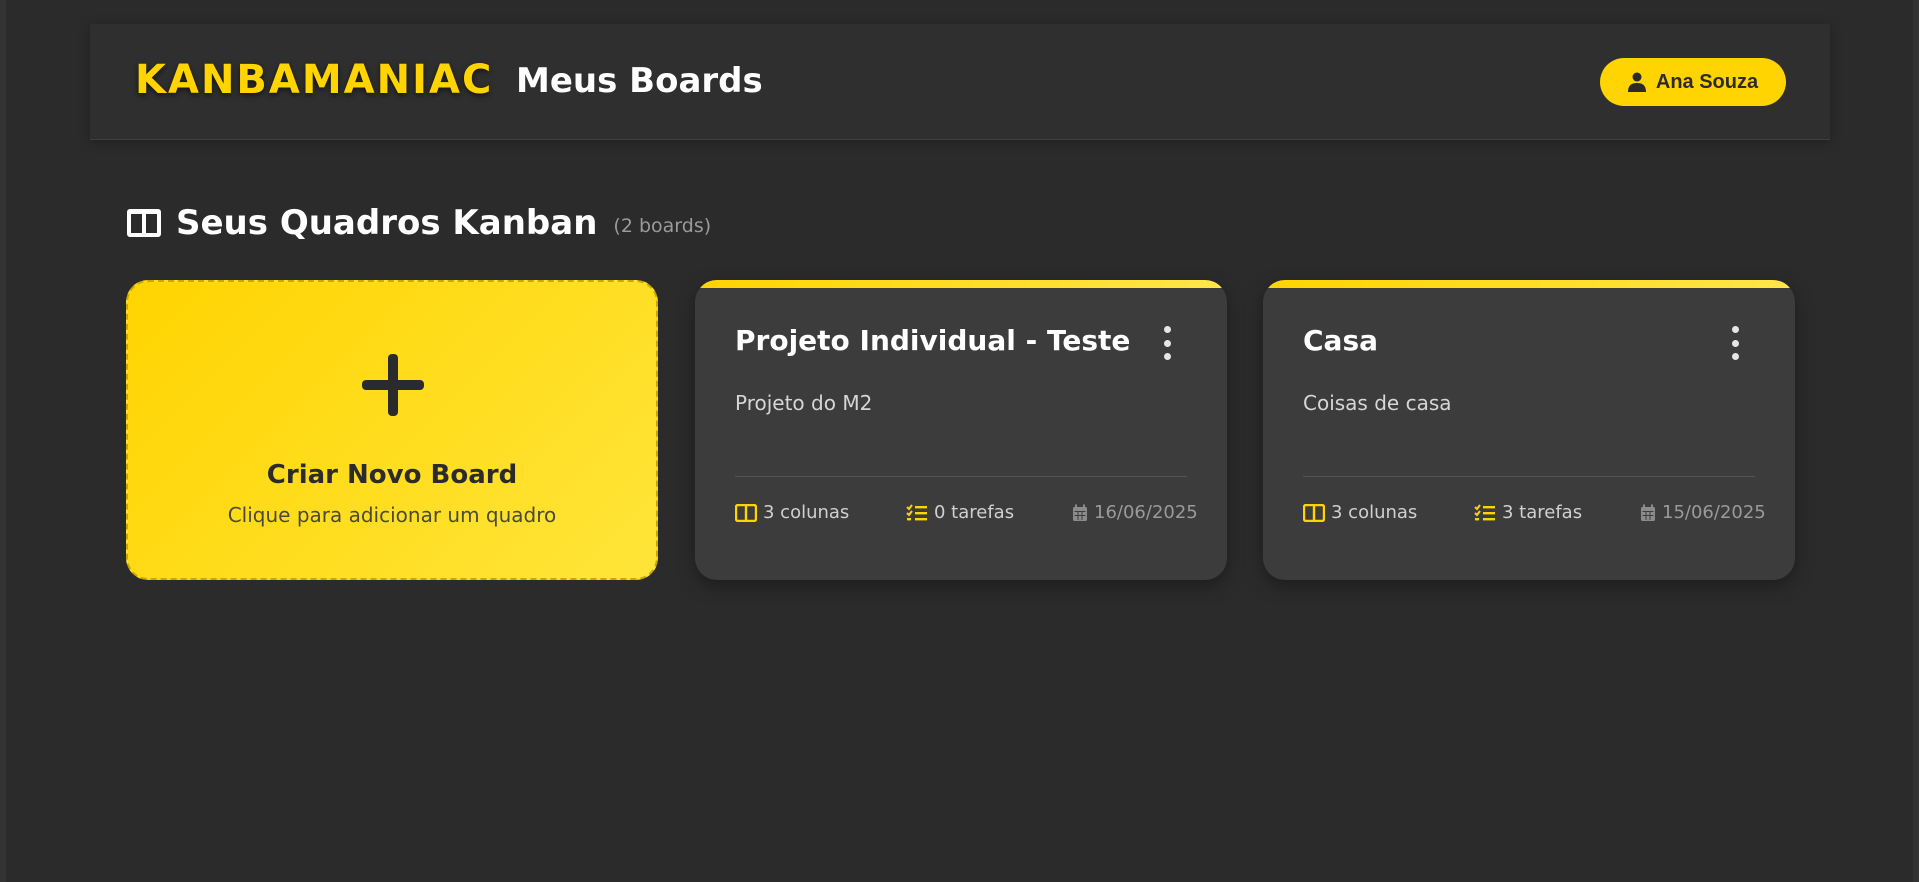 The height and width of the screenshot is (882, 1919). Describe the element at coordinates (387, 223) in the screenshot. I see `section-title: Seus Quadros Kanban` at that location.